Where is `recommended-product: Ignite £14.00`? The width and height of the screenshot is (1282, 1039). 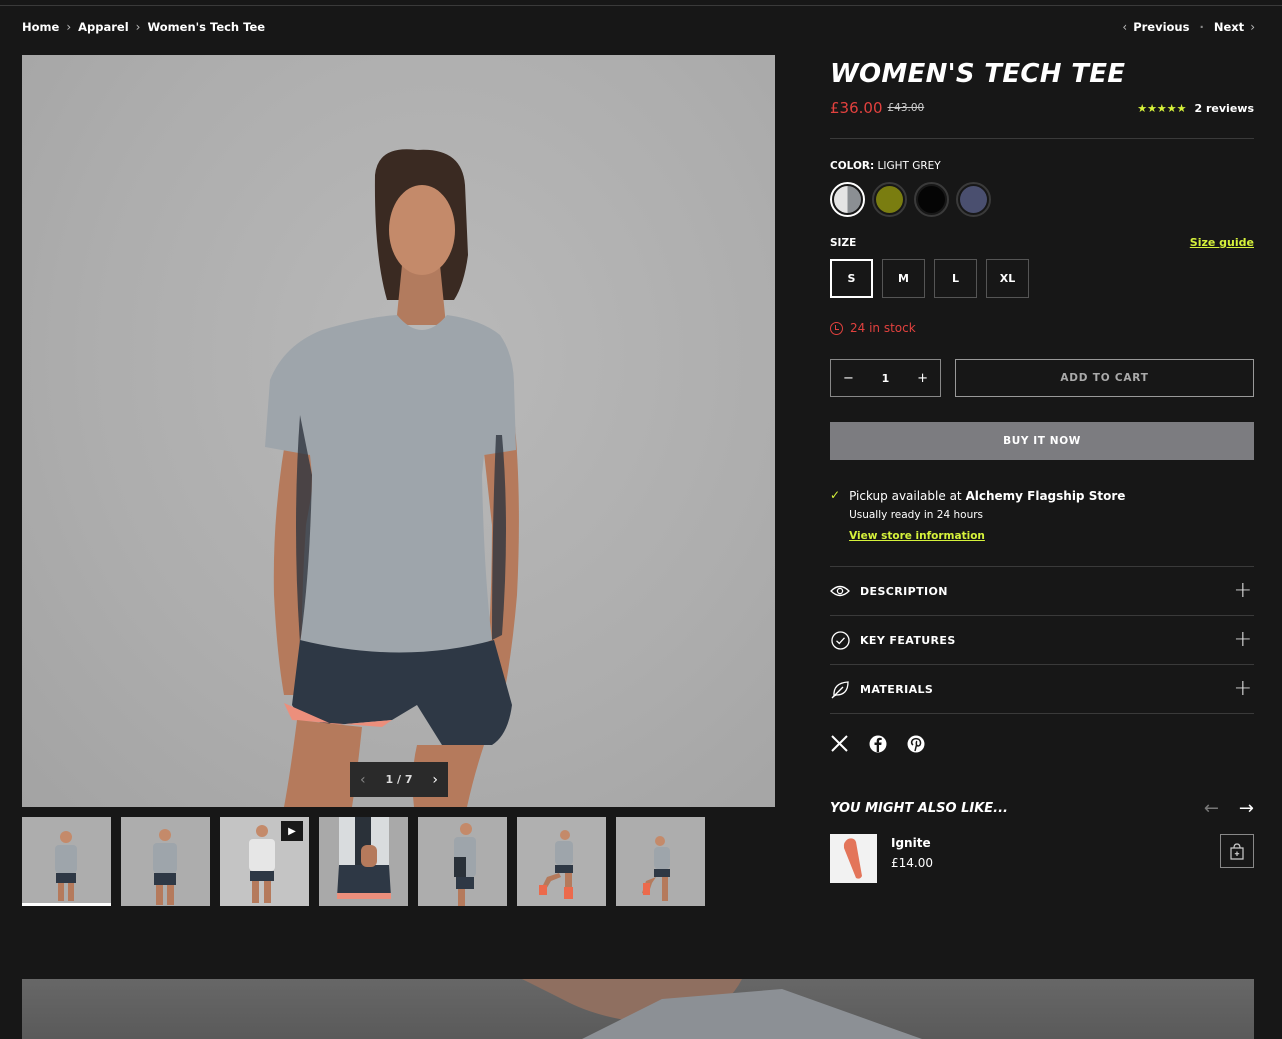
recommended-product: Ignite £14.00 is located at coordinates (1042, 858).